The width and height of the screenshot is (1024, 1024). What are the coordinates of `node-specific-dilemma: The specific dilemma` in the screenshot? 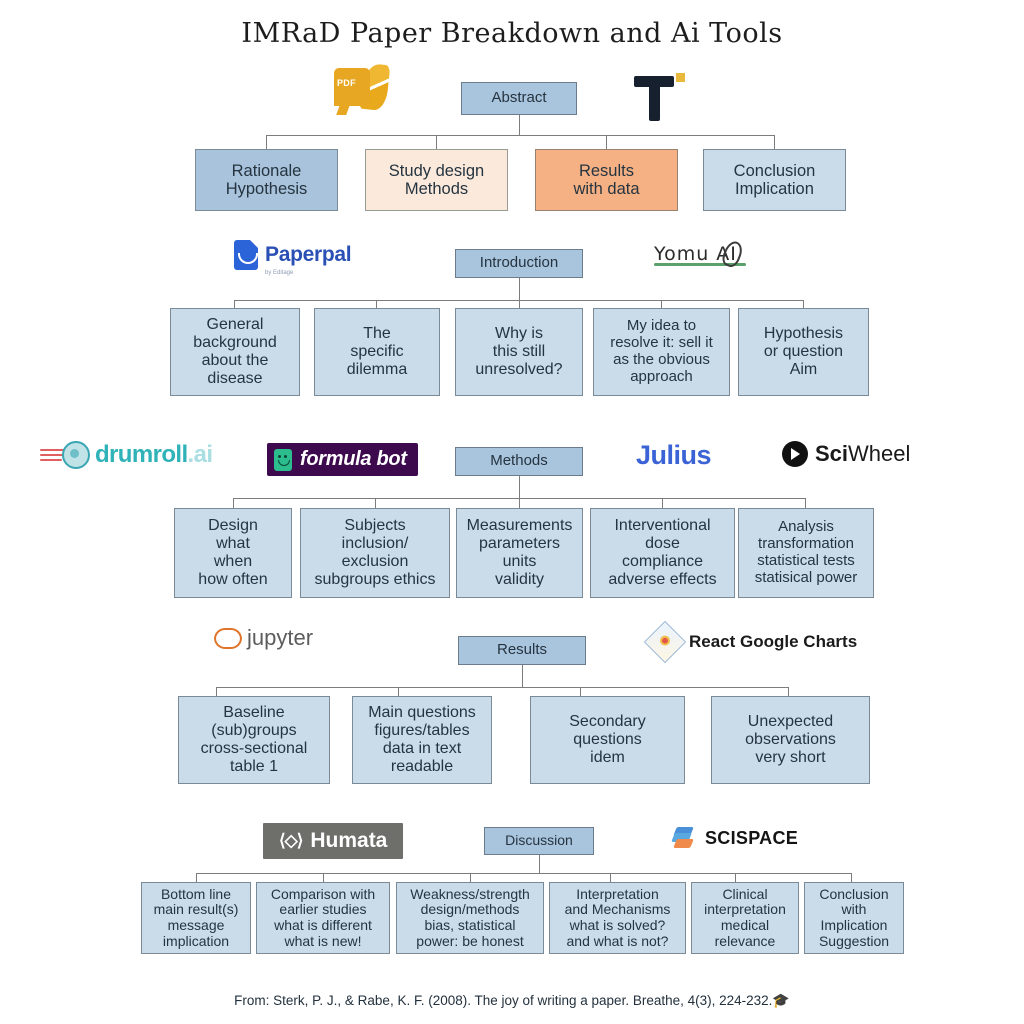 It's located at (377, 352).